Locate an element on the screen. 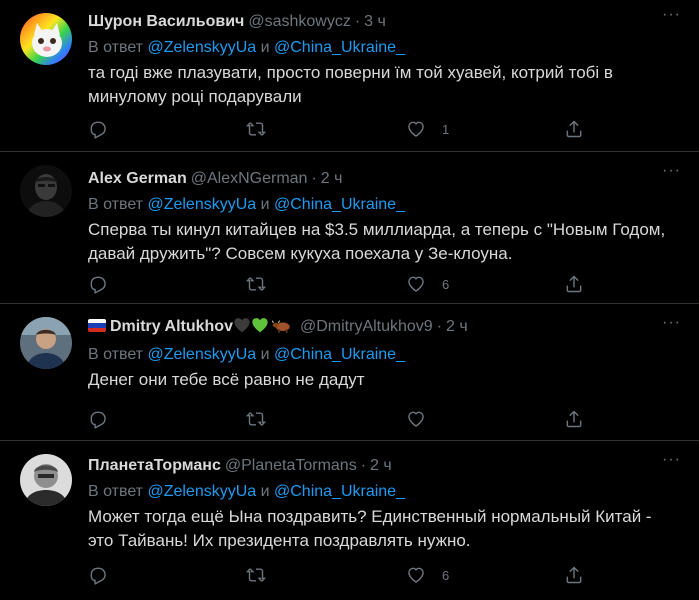 The height and width of the screenshot is (600, 699). tweet-text: Денег они тебе всё равно не дадут is located at coordinates (226, 379).